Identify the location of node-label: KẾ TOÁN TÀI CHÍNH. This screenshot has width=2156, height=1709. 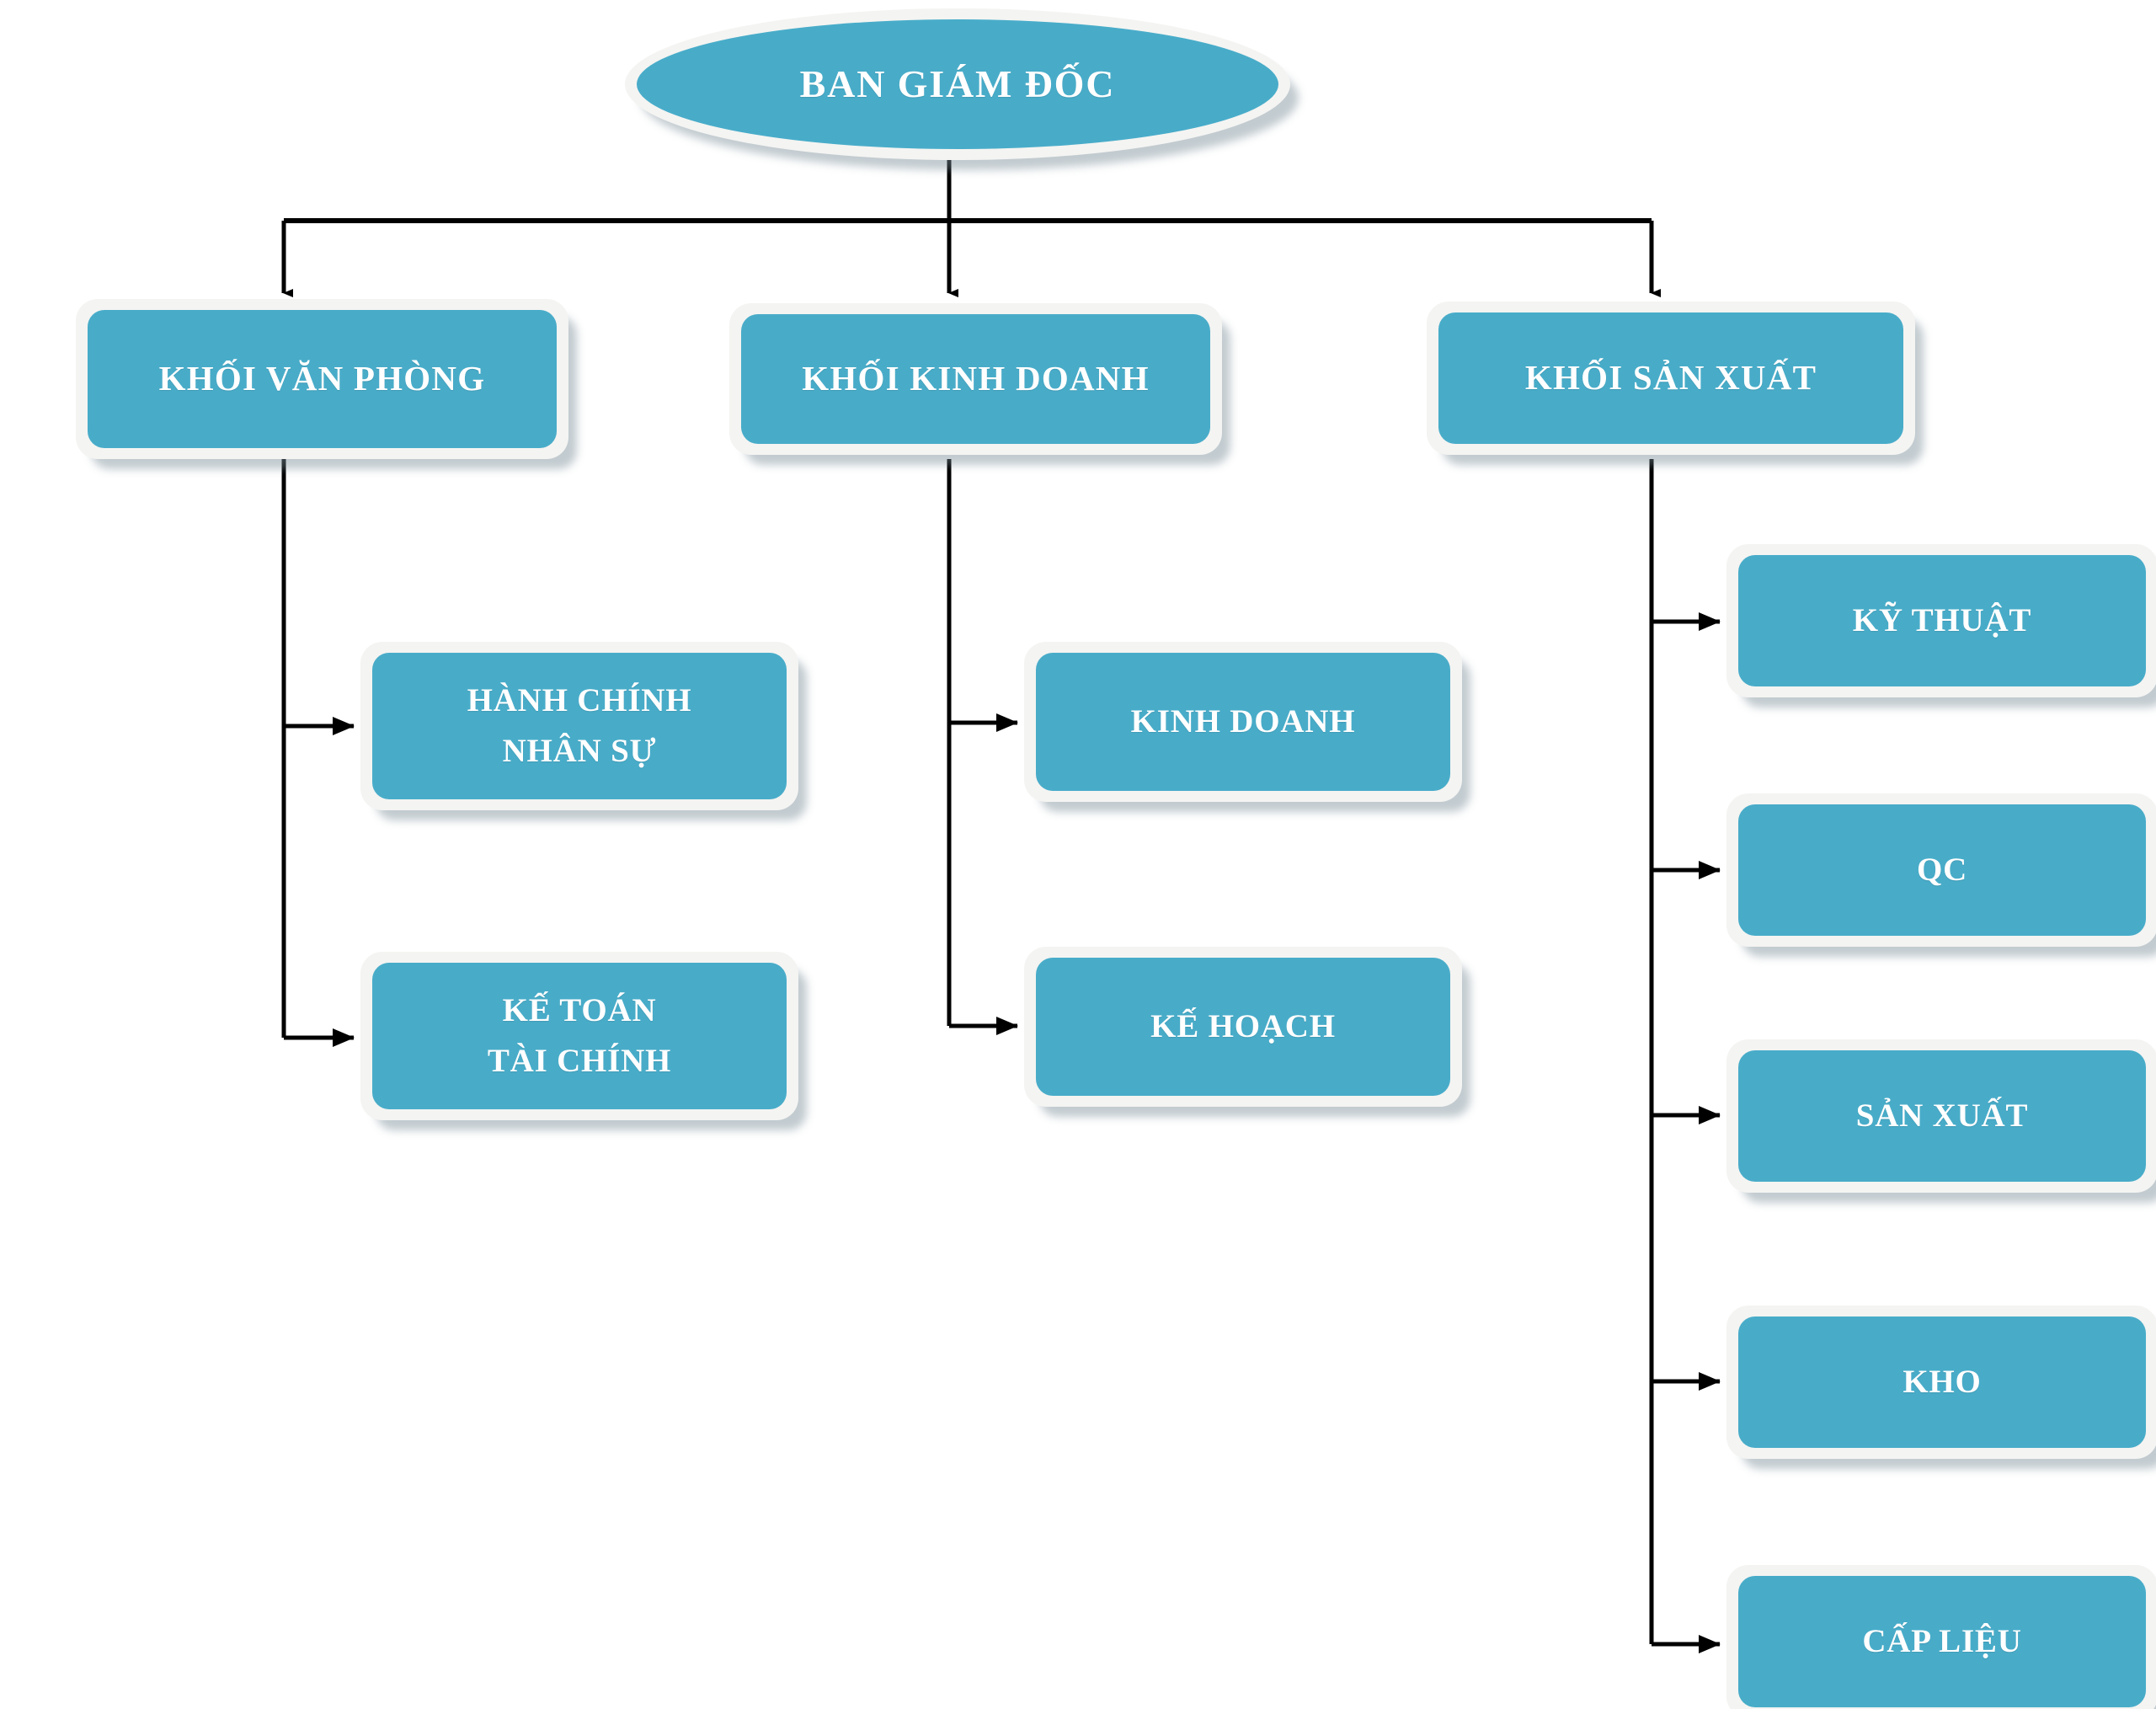
(579, 1035).